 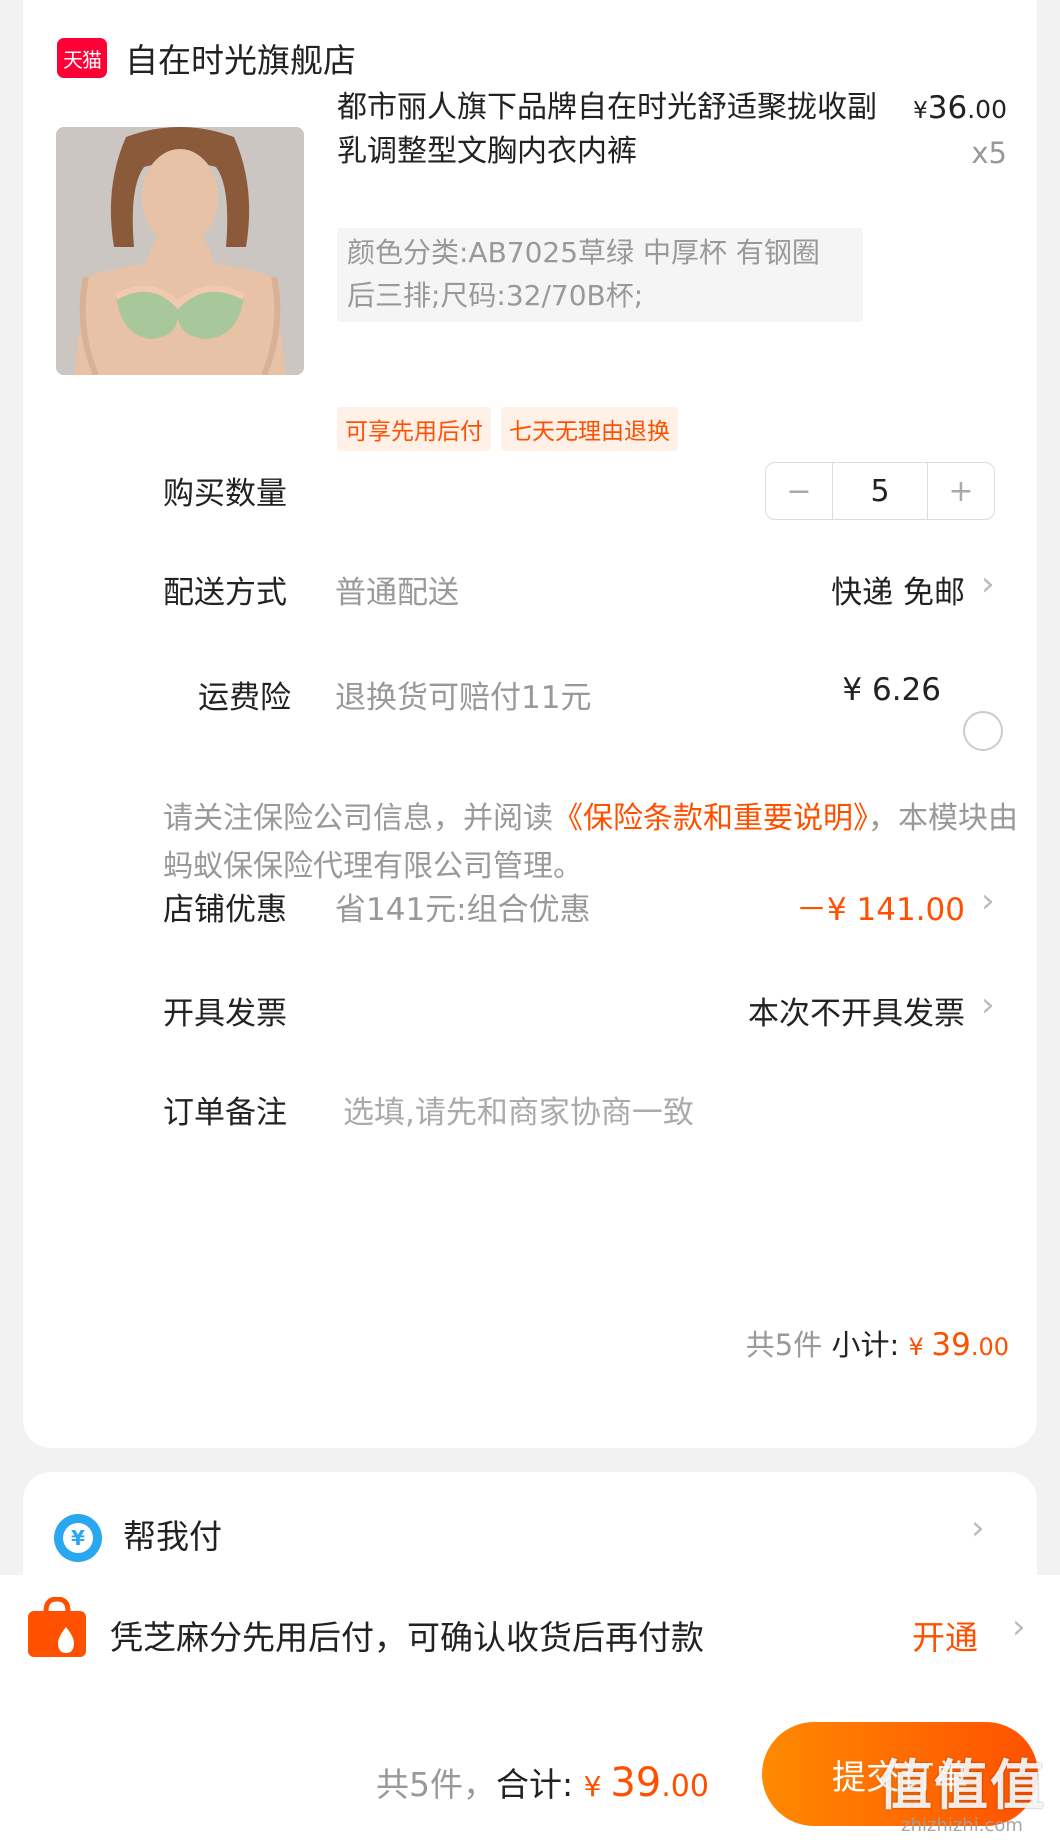 I want to click on subtotal-label: 小计:, so click(x=865, y=1345).